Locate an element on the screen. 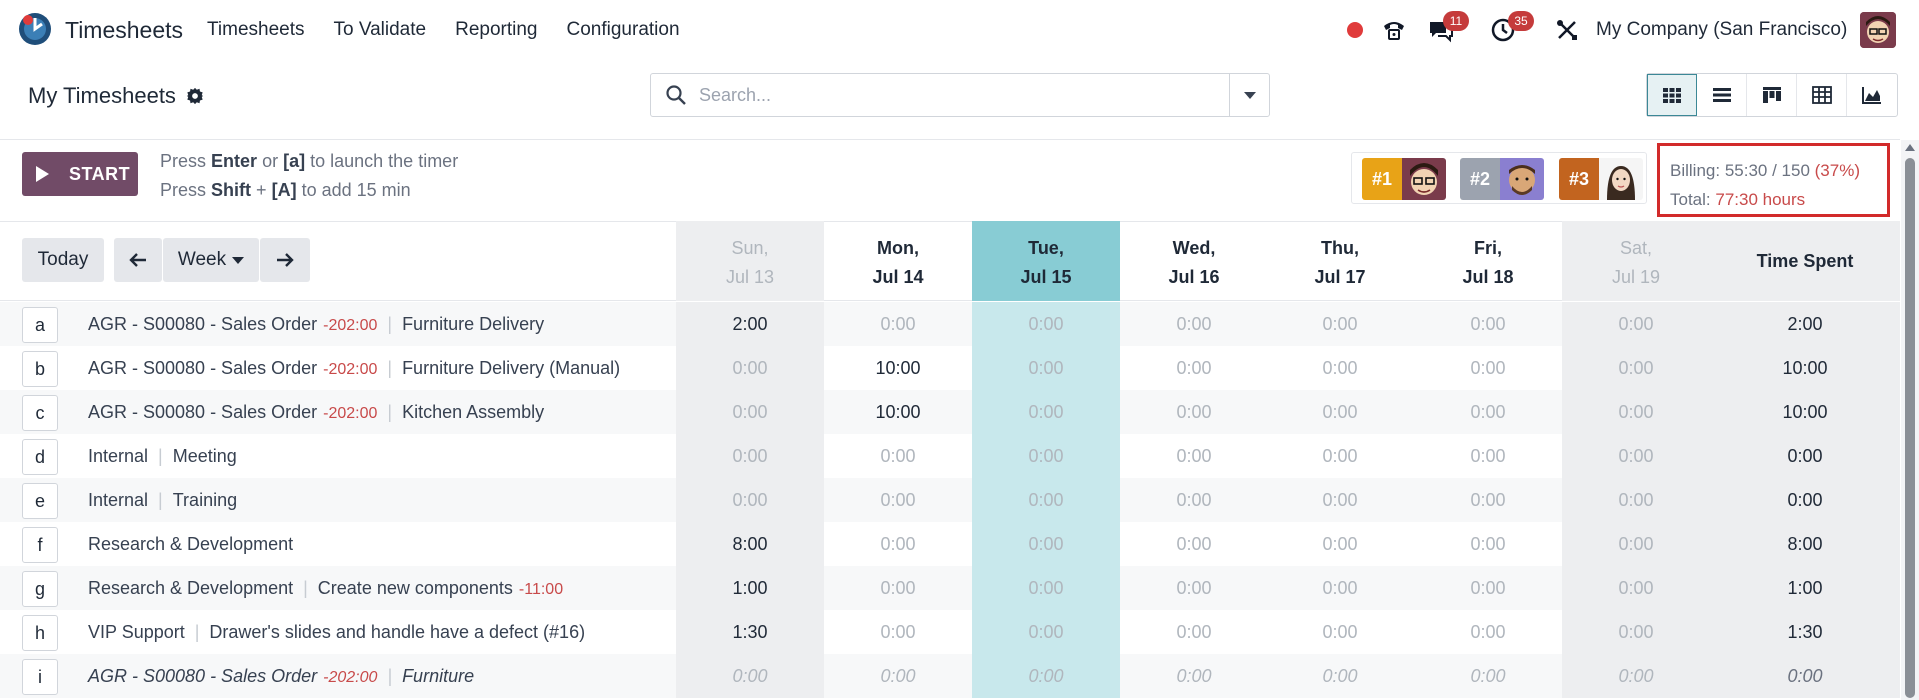  vertical-scrollbar is located at coordinates (1910, 420).